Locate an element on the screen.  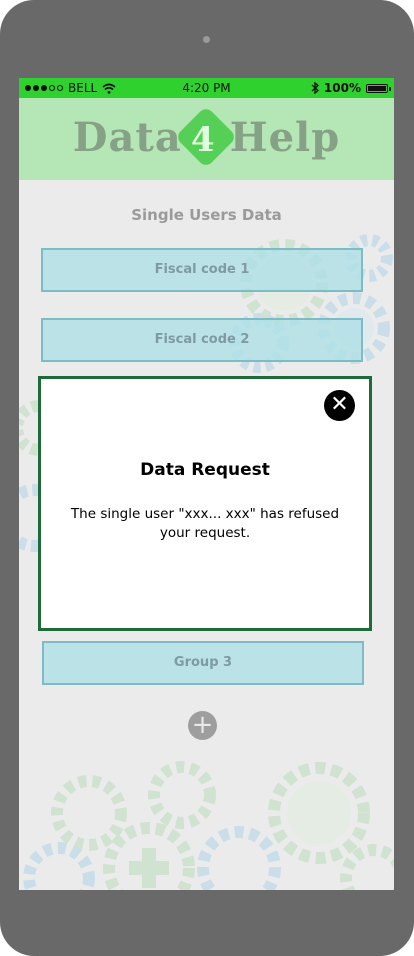
group-button-fiscal-code-2: Fiscal code 2 is located at coordinates (202, 340).